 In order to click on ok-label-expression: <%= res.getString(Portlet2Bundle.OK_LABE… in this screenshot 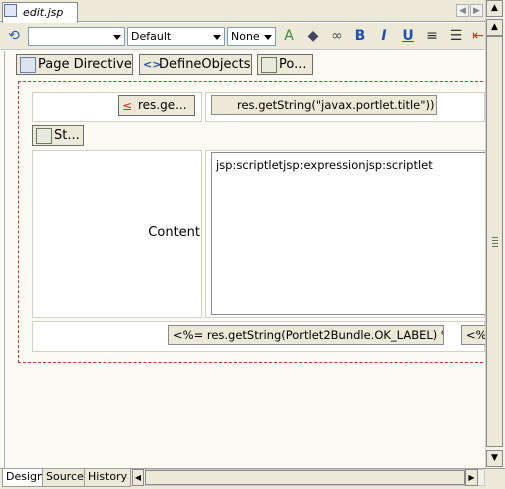, I will do `click(306, 335)`.